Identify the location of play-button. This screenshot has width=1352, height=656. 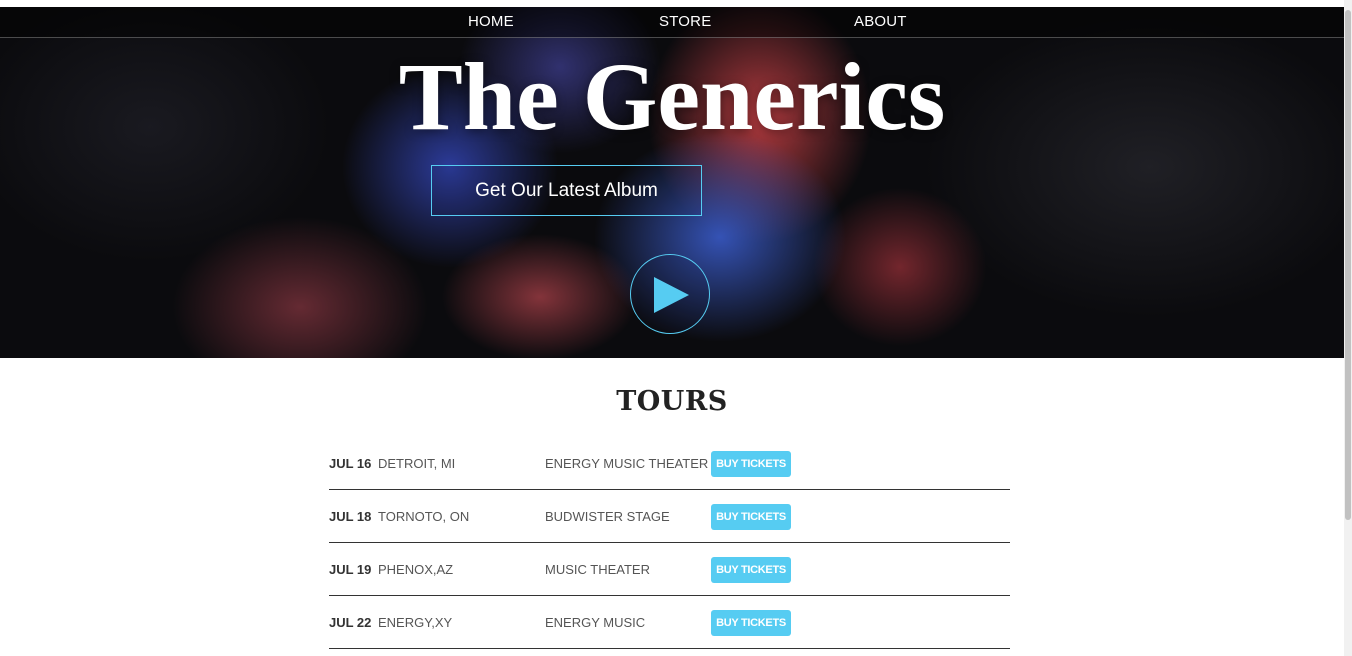
(670, 294).